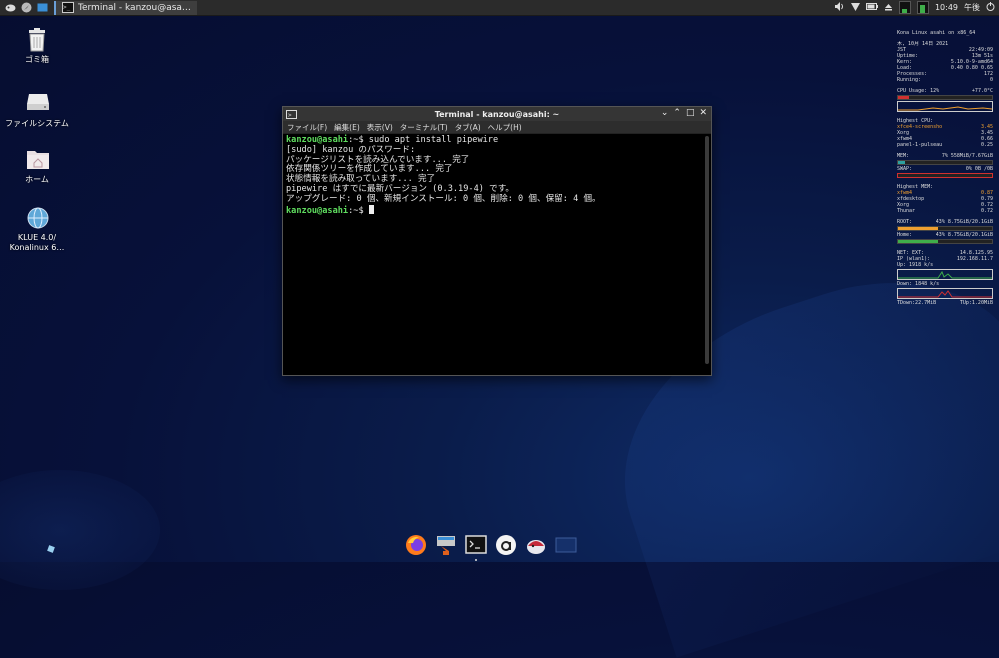  I want to click on corner-sparkle-icon, so click(51, 547).